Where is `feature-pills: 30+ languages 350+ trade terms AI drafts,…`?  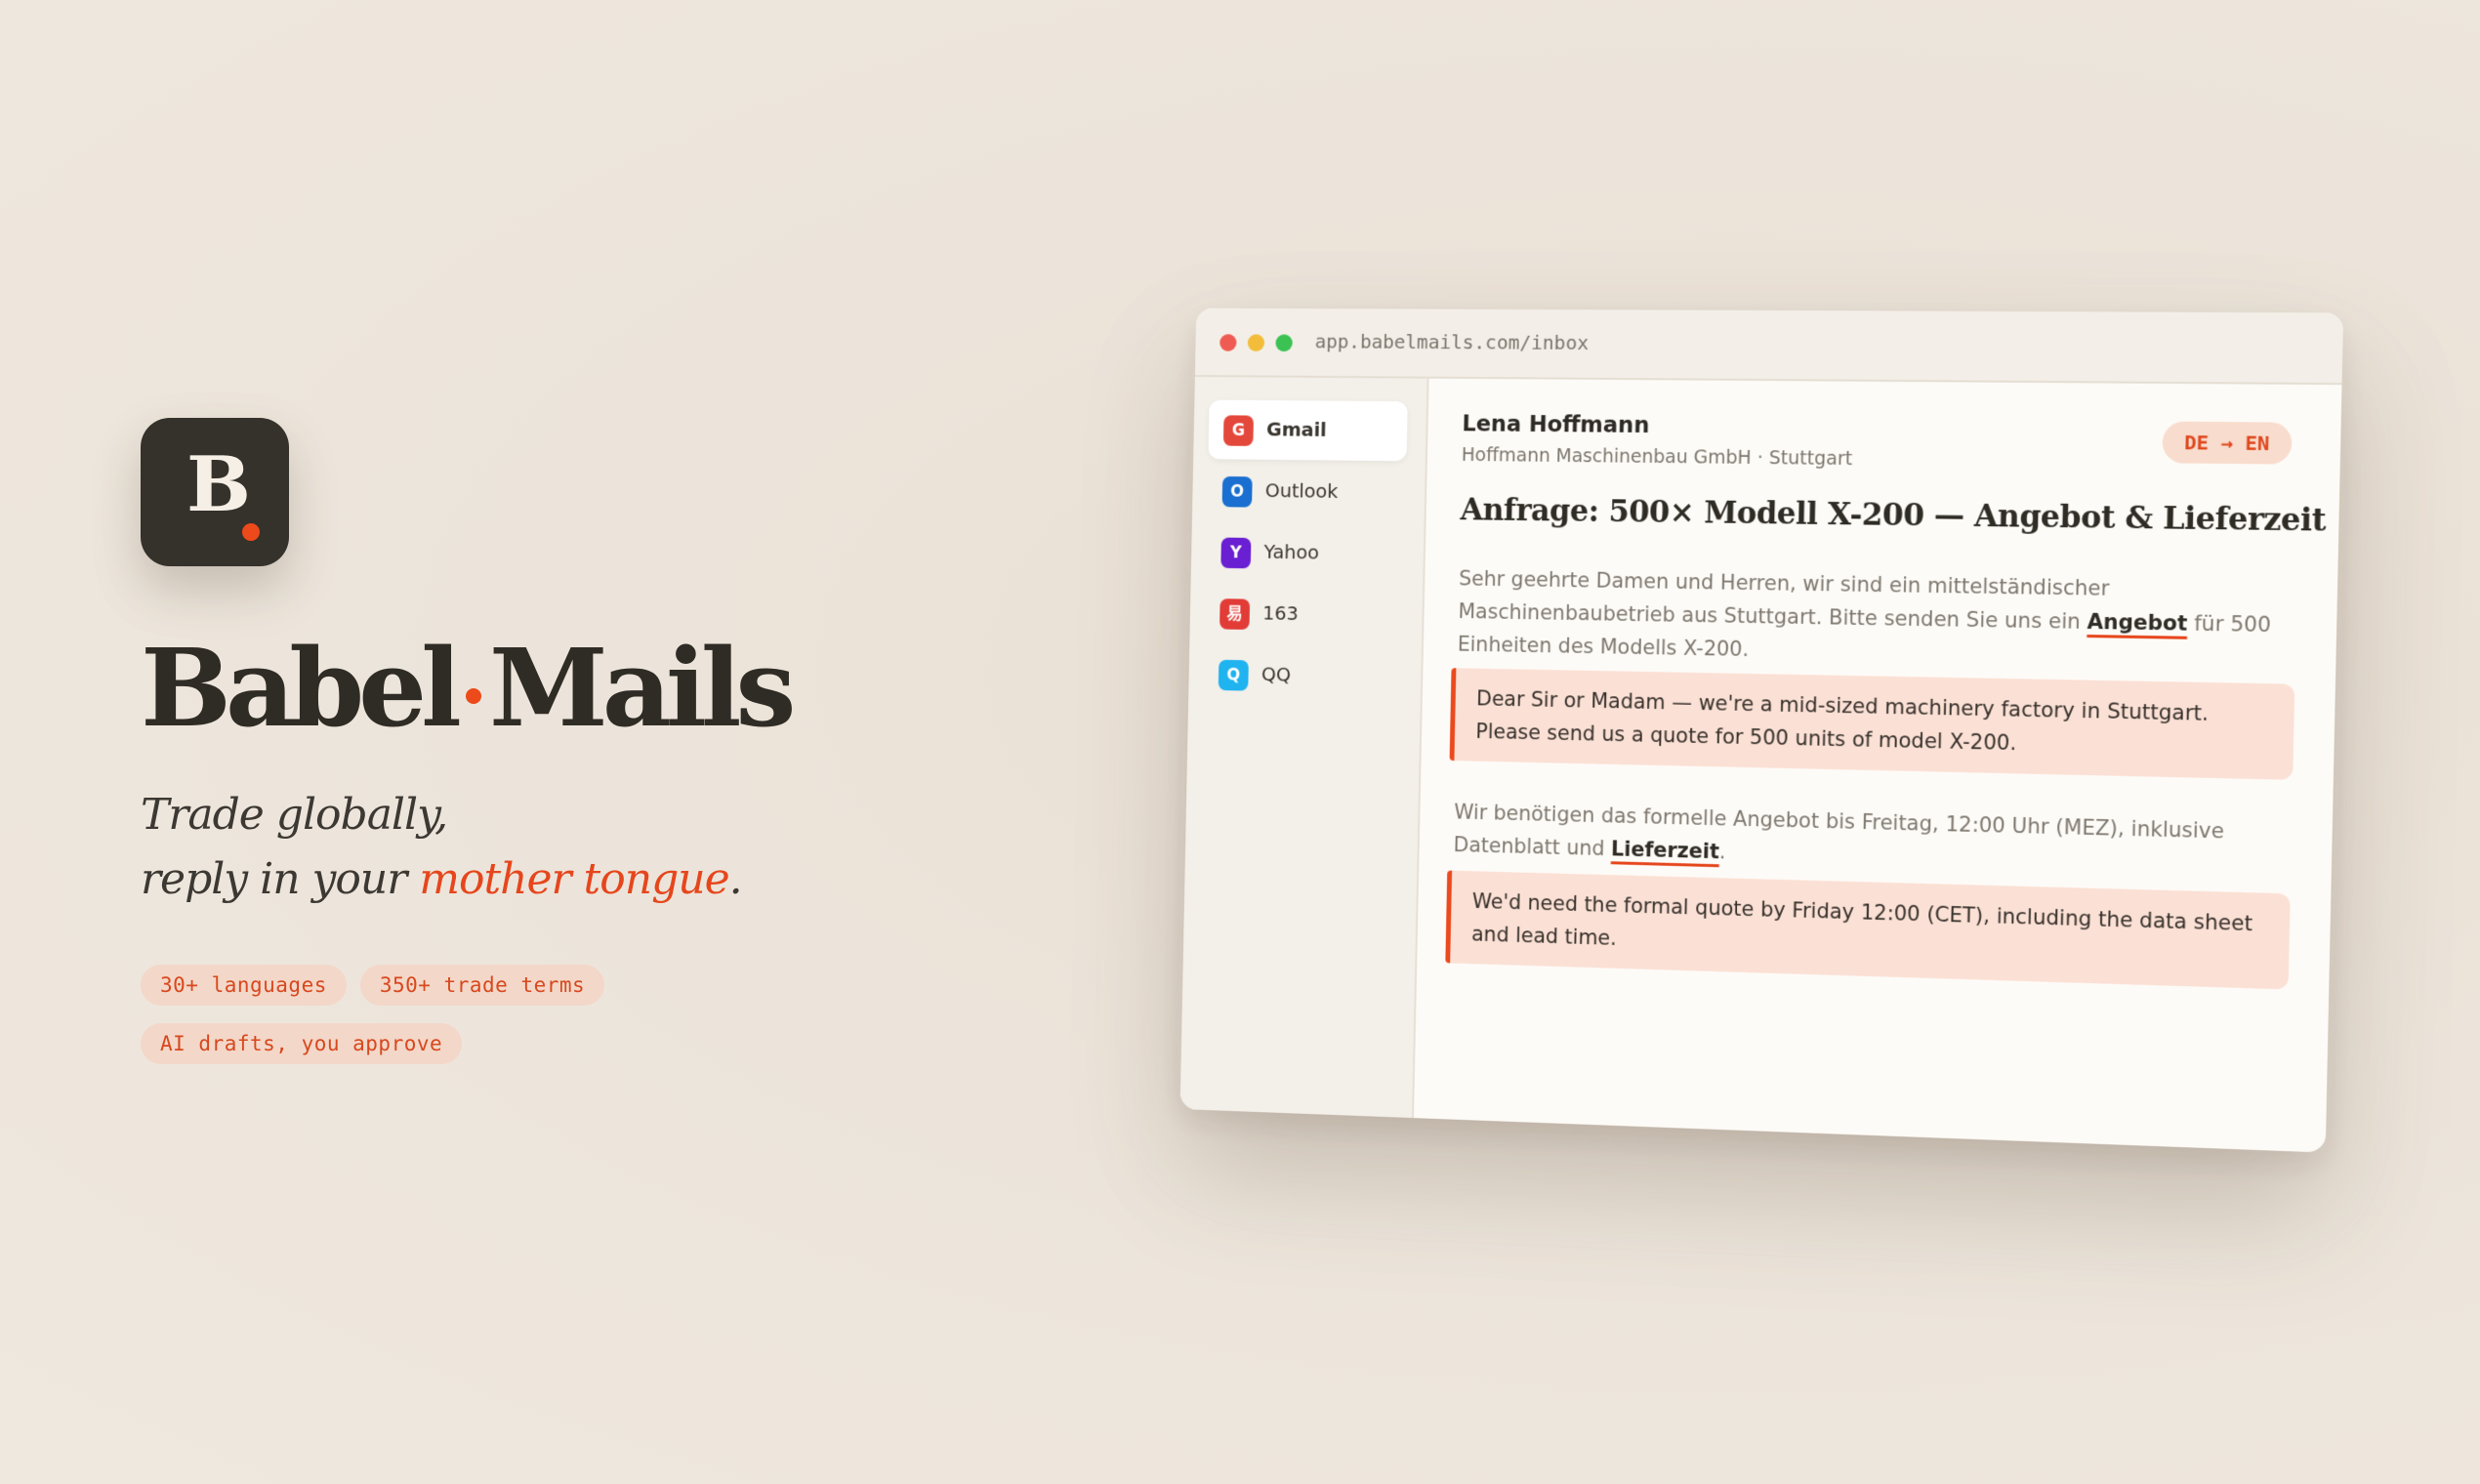 feature-pills: 30+ languages 350+ trade terms AI drafts,… is located at coordinates (414, 1024).